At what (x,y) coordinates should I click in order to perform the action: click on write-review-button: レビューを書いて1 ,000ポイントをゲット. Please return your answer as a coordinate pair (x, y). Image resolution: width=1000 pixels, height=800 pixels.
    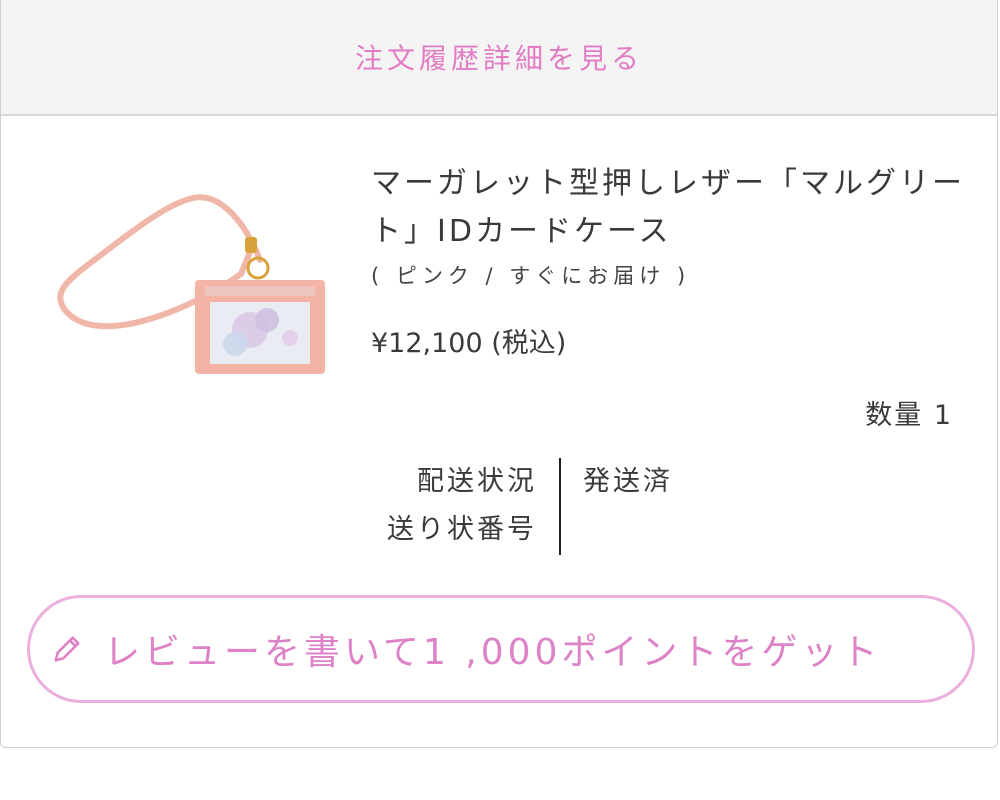
    Looking at the image, I should click on (501, 649).